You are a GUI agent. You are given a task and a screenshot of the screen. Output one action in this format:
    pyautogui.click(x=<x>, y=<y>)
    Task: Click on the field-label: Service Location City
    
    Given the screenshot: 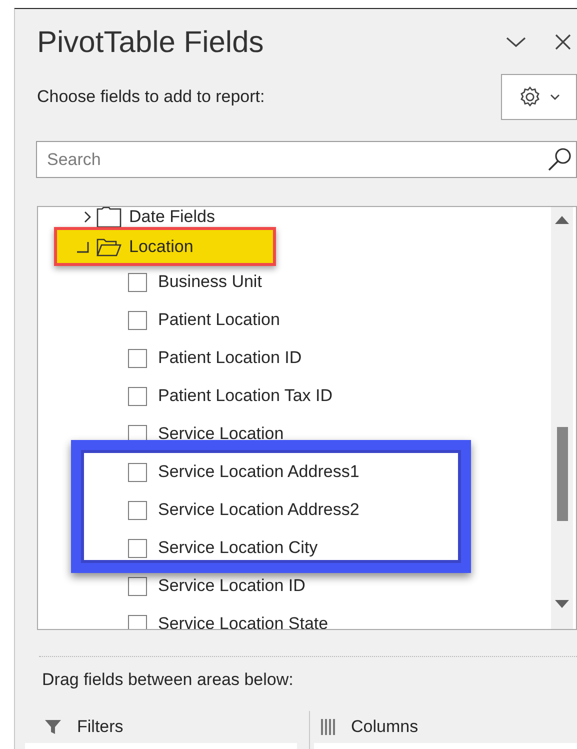 What is the action you would take?
    pyautogui.click(x=238, y=548)
    